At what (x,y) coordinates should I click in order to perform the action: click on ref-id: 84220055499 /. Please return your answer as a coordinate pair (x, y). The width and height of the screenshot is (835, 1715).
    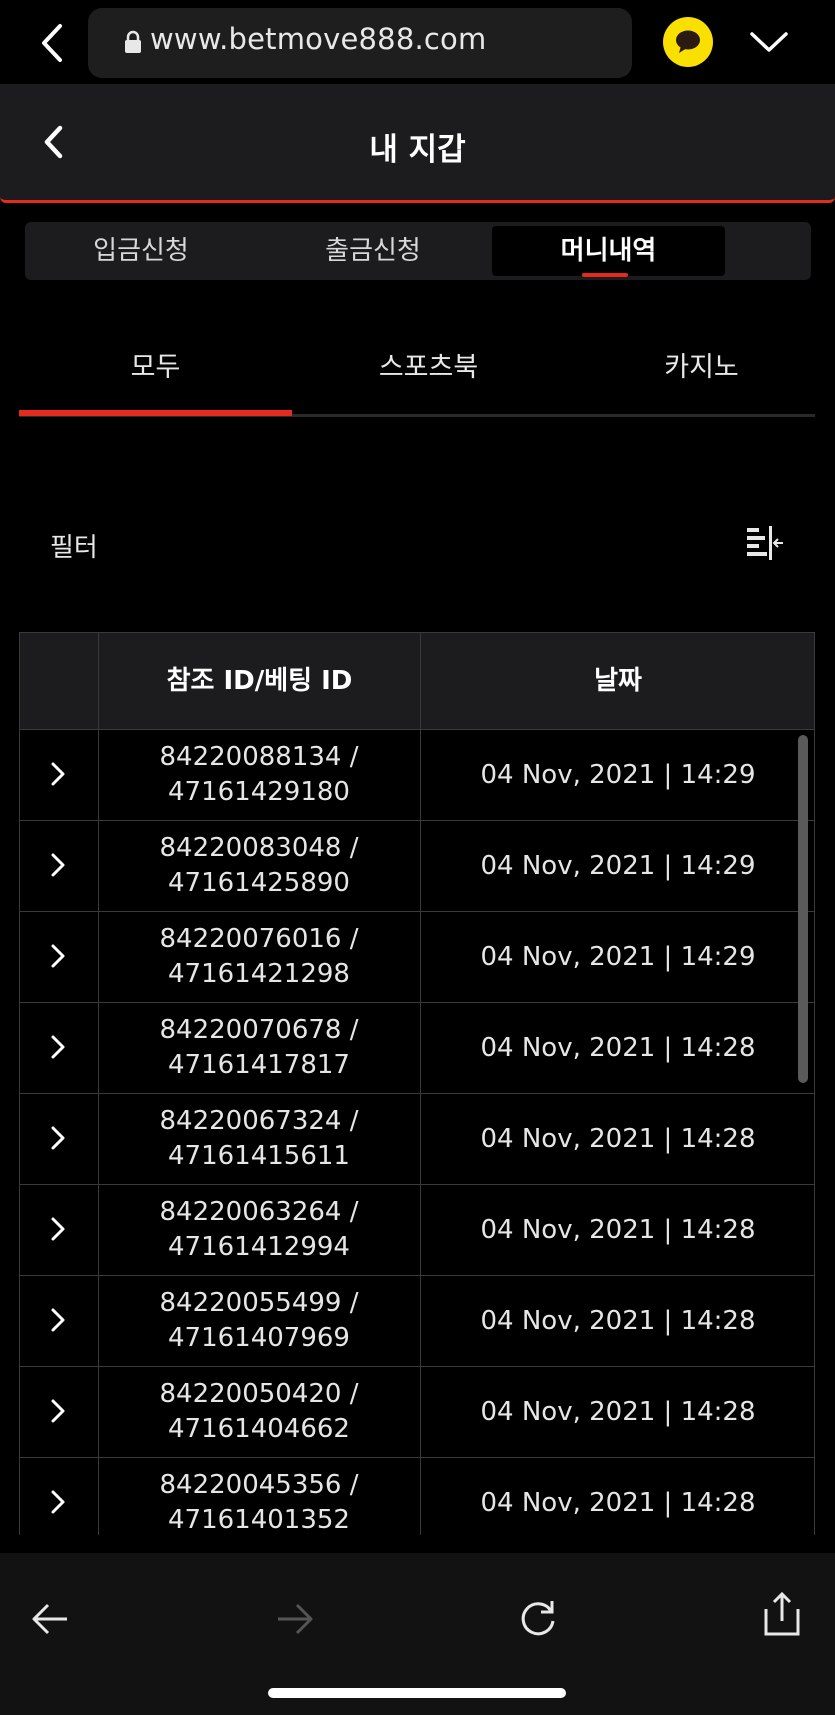
    Looking at the image, I should click on (259, 1303).